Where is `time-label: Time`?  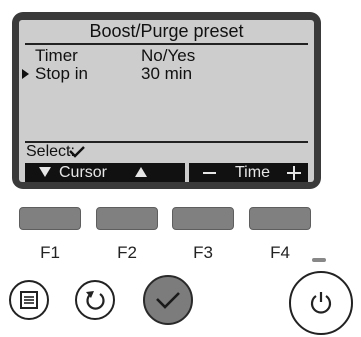 time-label: Time is located at coordinates (252, 172).